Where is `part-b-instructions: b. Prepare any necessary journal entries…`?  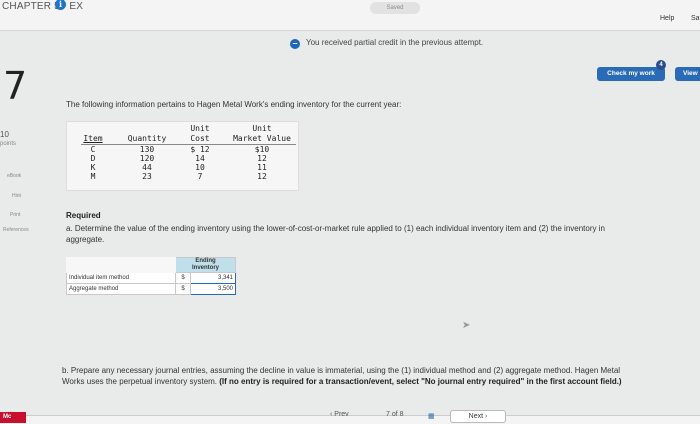 part-b-instructions: b. Prepare any necessary journal entries… is located at coordinates (352, 376).